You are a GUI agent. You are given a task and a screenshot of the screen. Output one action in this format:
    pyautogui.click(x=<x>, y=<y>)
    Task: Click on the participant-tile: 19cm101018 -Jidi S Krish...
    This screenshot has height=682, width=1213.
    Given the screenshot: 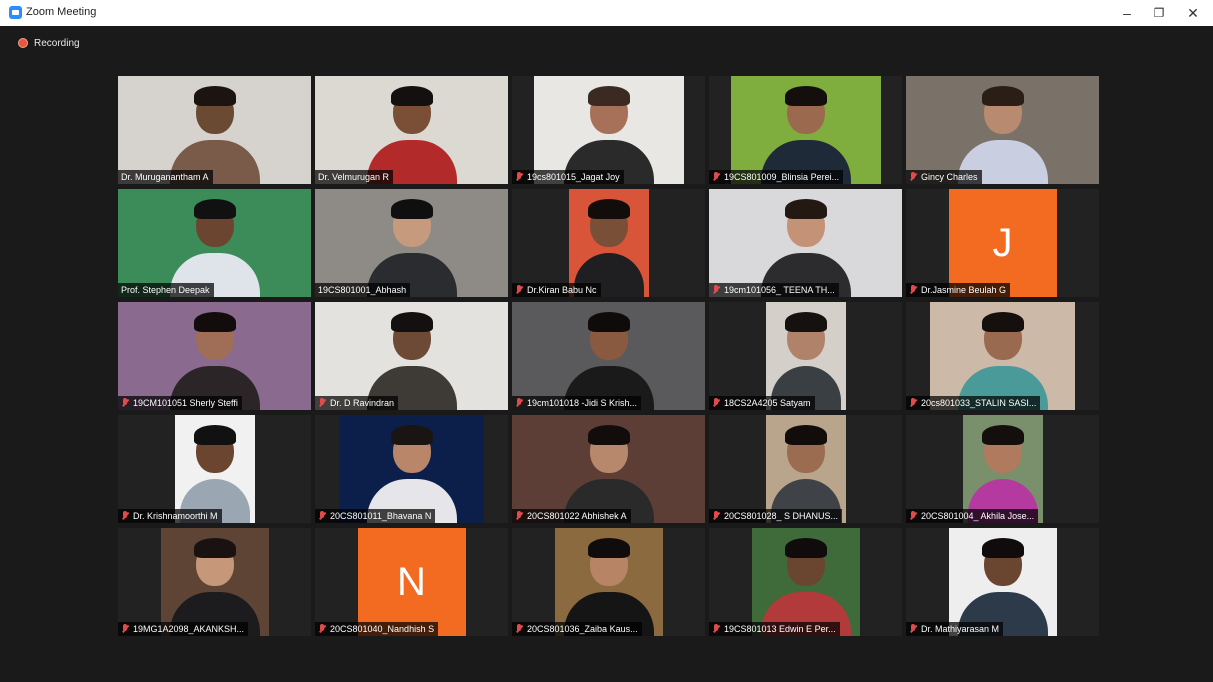 What is the action you would take?
    pyautogui.click(x=608, y=356)
    